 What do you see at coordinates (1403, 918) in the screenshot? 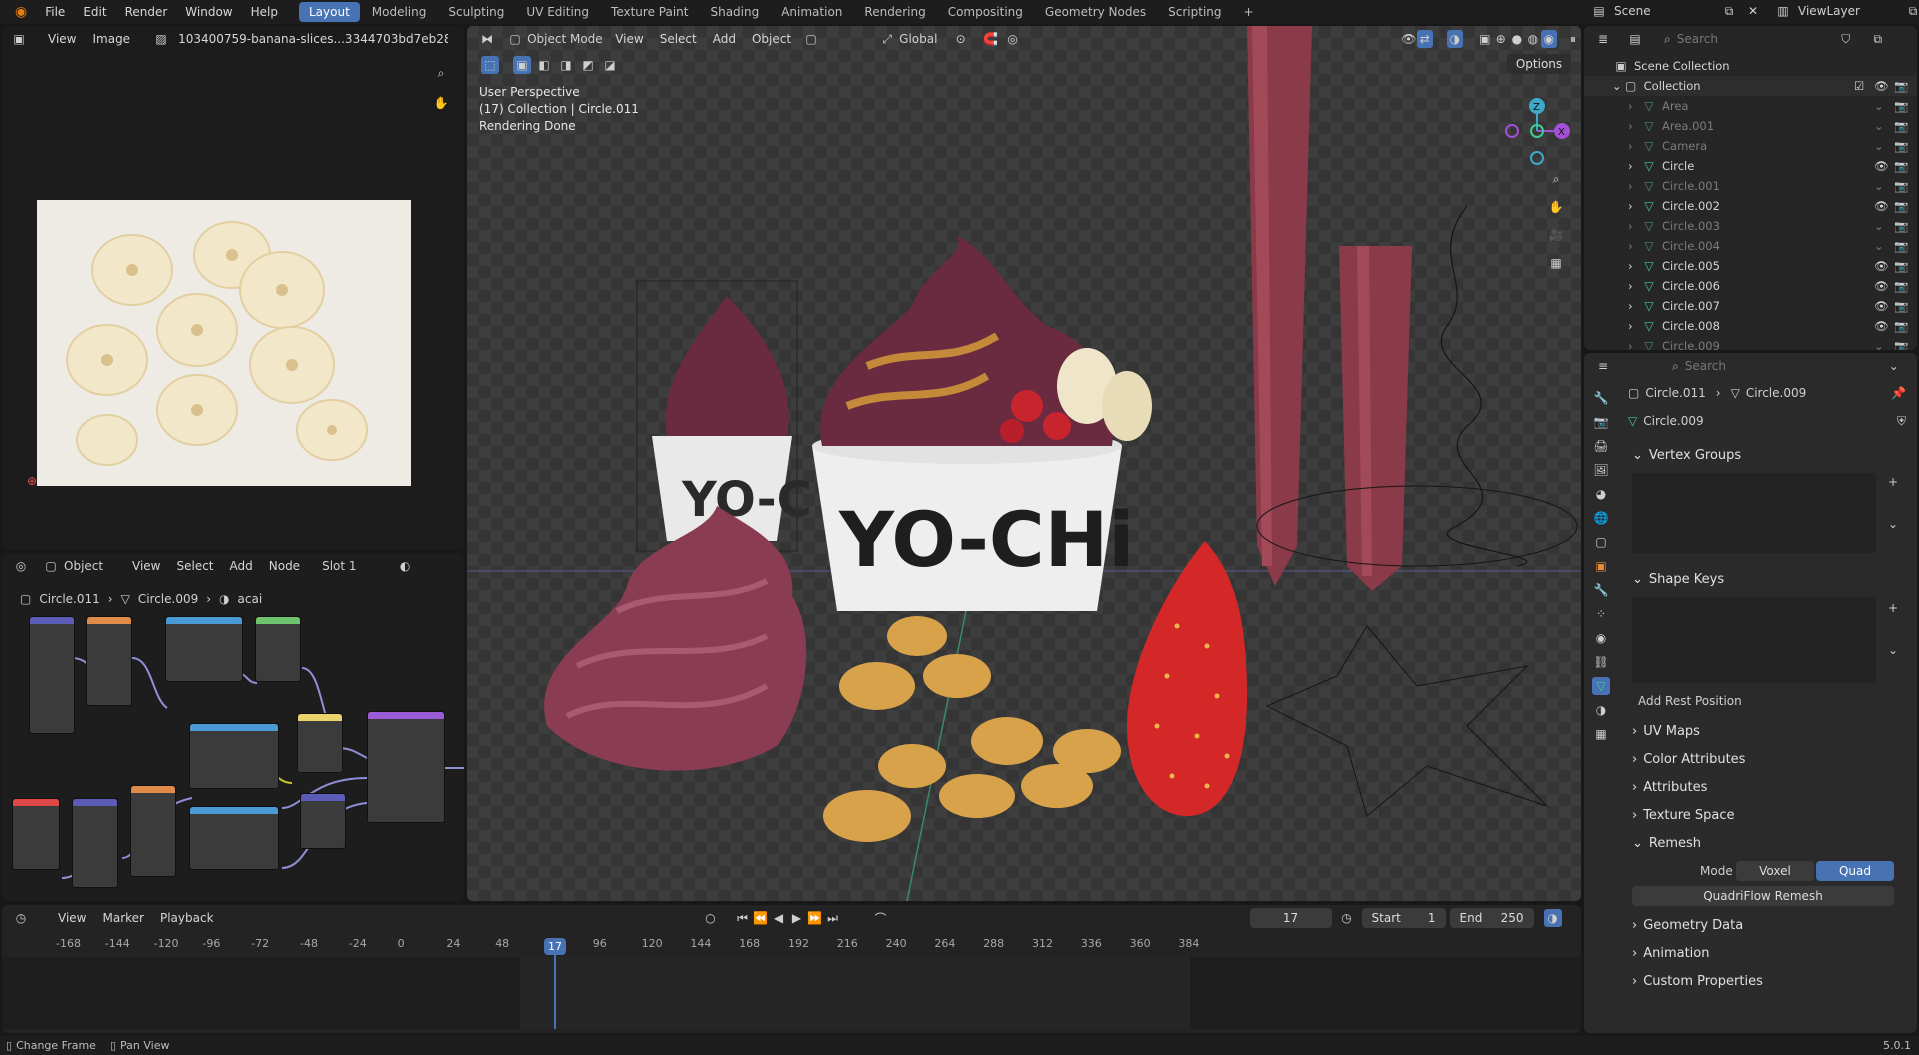
I see `frame-start-field: Start 1` at bounding box center [1403, 918].